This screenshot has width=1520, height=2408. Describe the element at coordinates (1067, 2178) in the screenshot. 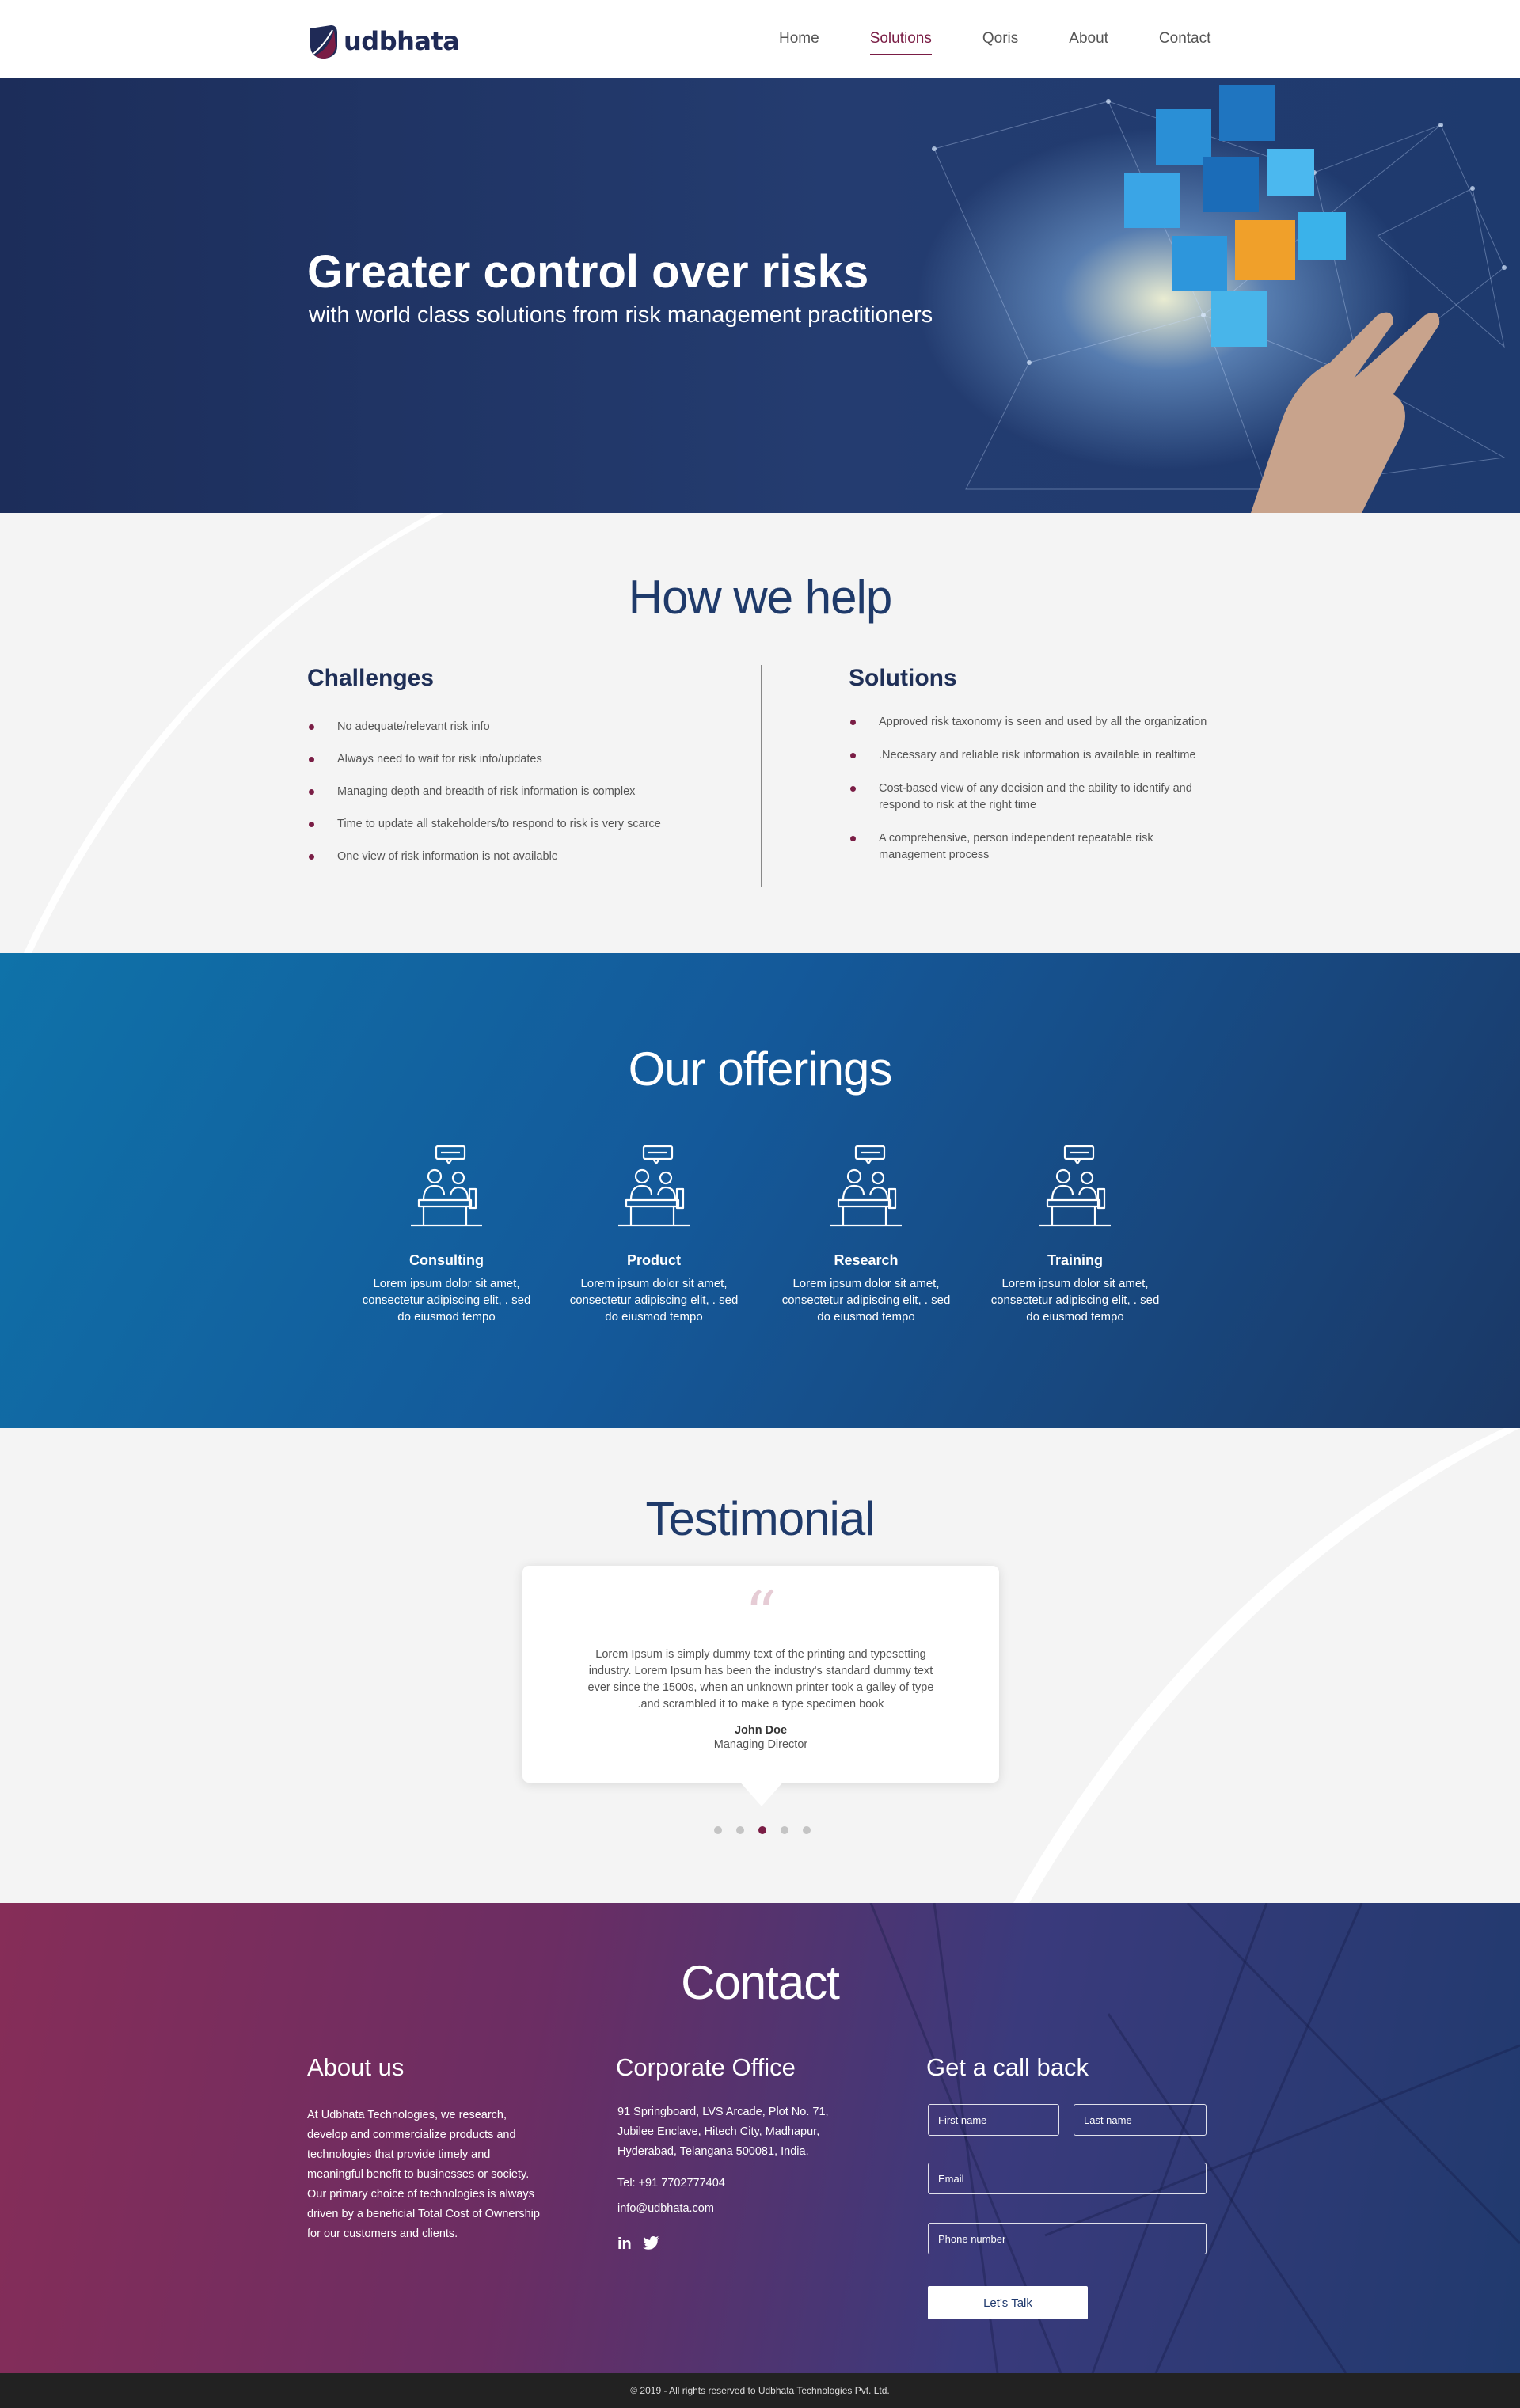

I see `email-field` at that location.